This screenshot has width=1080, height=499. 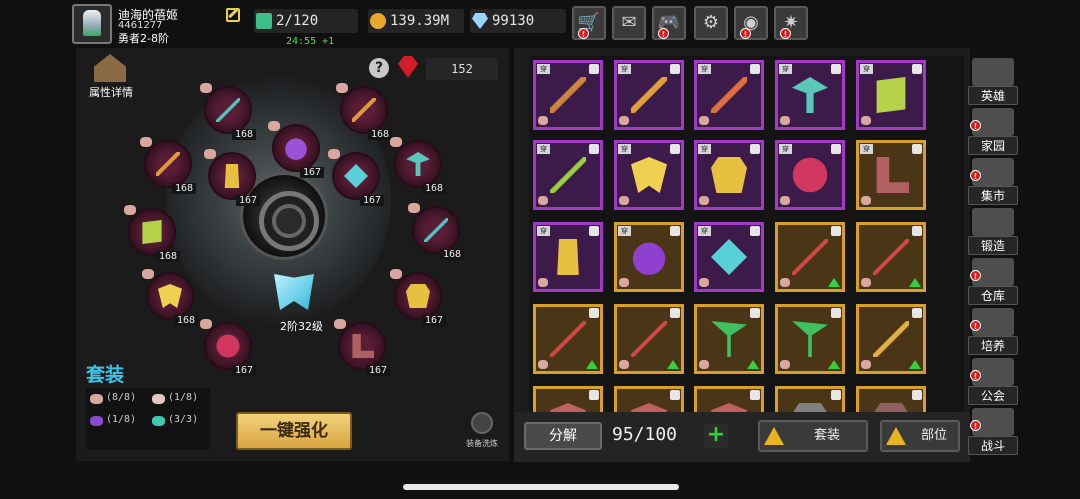 I want to click on attribute-details-button: 属性详情, so click(x=111, y=76).